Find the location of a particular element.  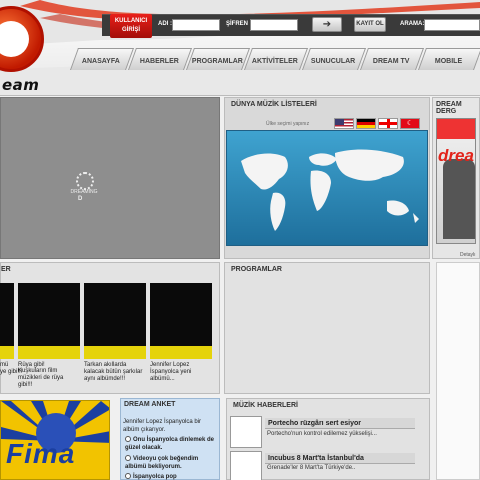

magazine-cover is located at coordinates (456, 181).